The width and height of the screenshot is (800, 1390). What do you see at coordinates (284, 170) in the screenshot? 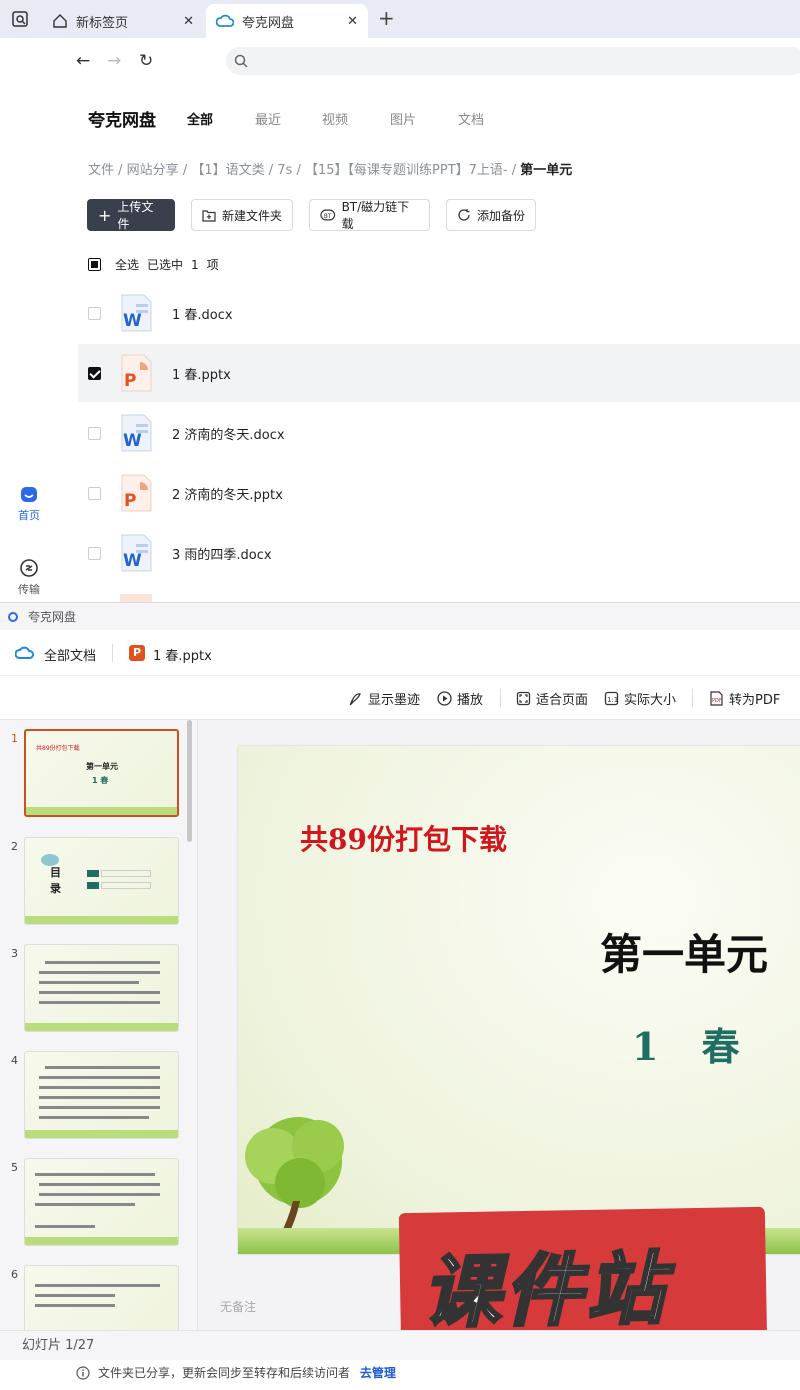
I see `breadcrumb-item: 7s` at bounding box center [284, 170].